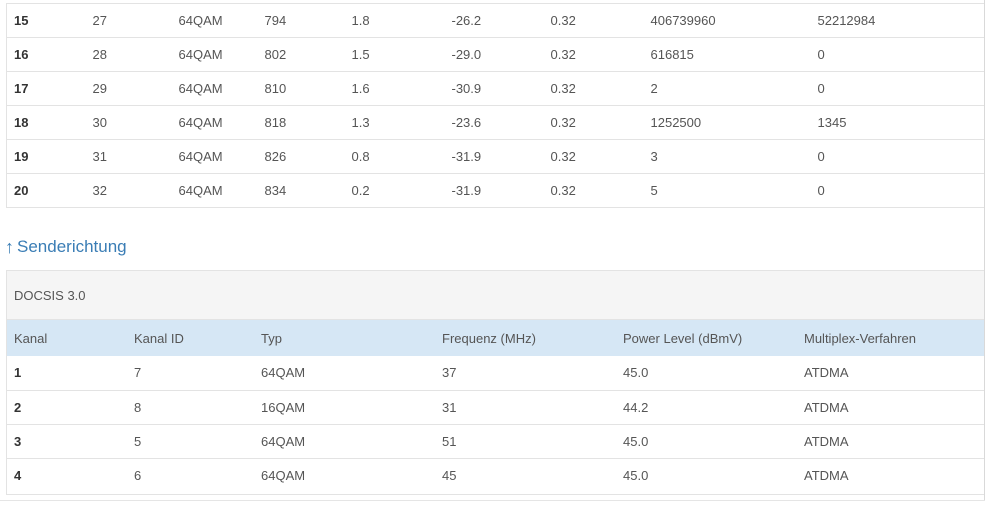 This screenshot has width=999, height=507. Describe the element at coordinates (283, 407) in the screenshot. I see `table-cell: 16QAM` at that location.